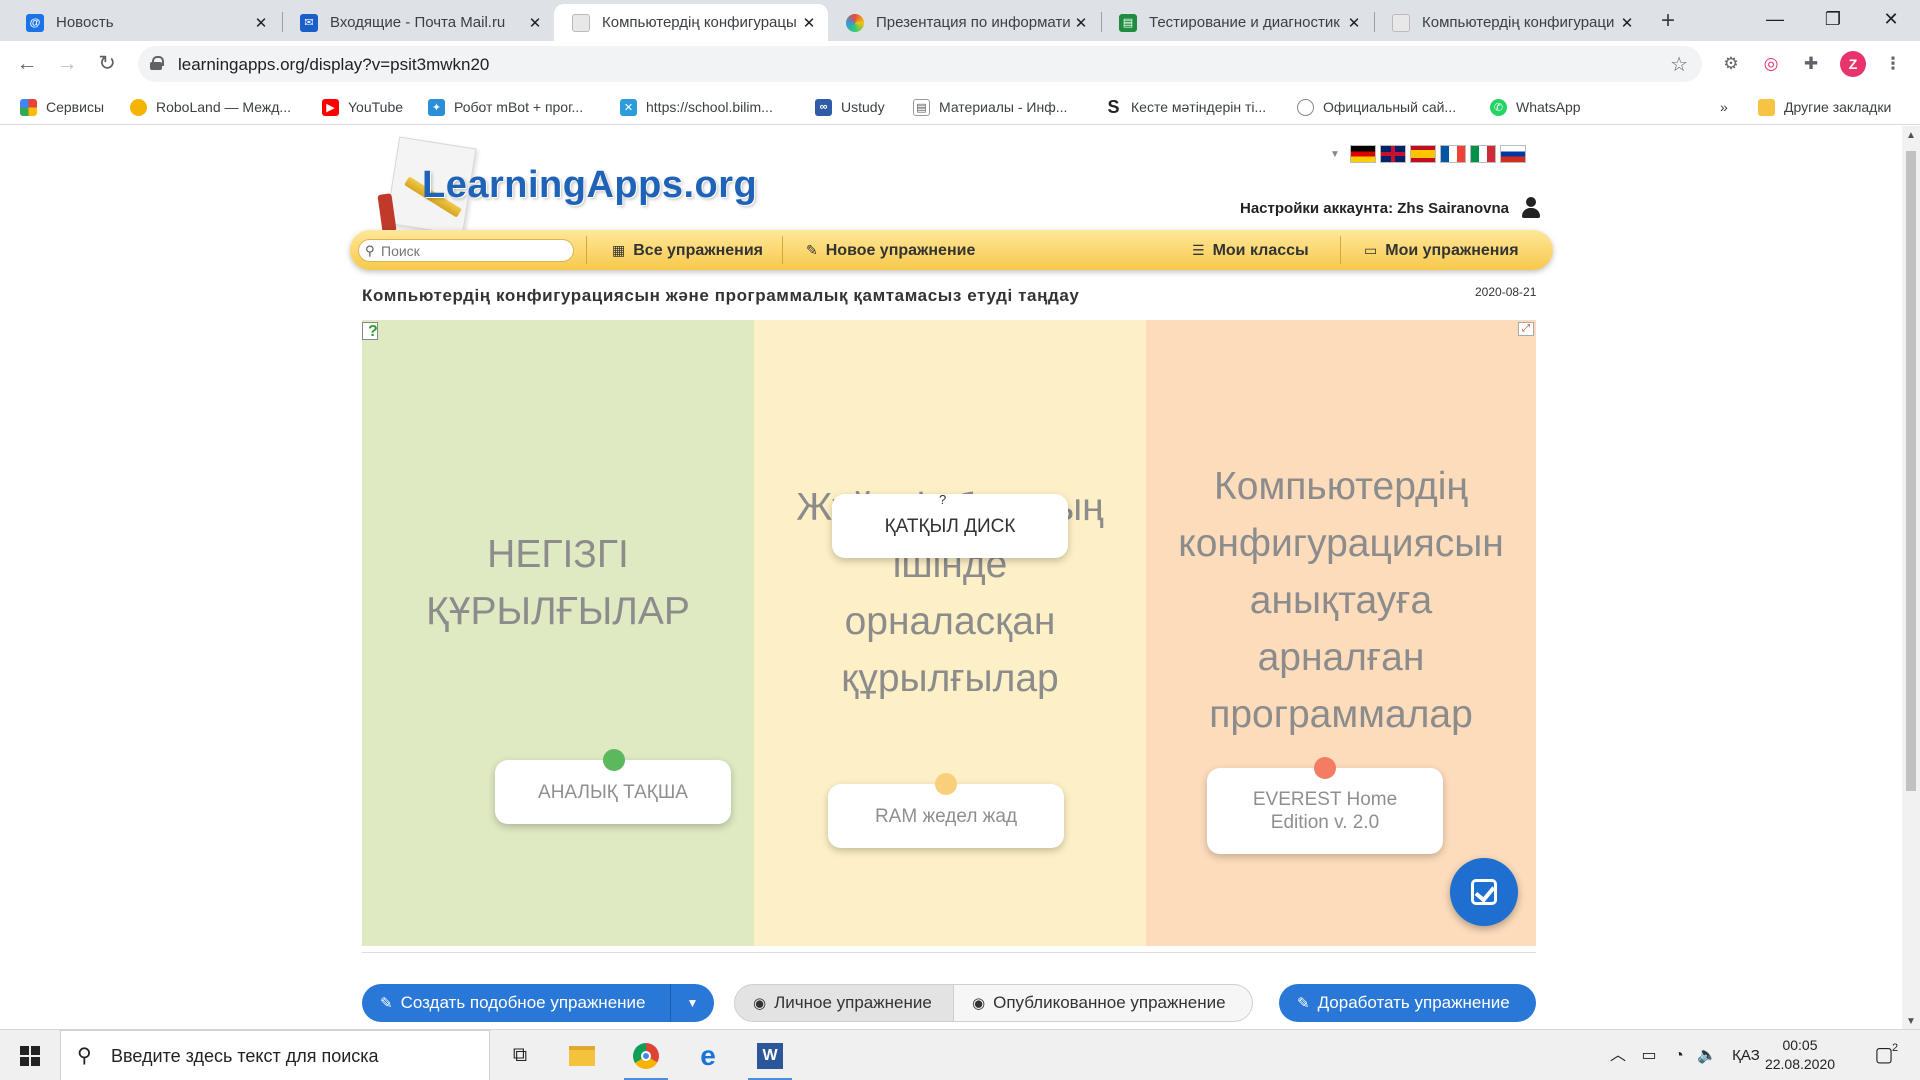 The image size is (1920, 1080). I want to click on clock-date: 22.08.2020, so click(1800, 1064).